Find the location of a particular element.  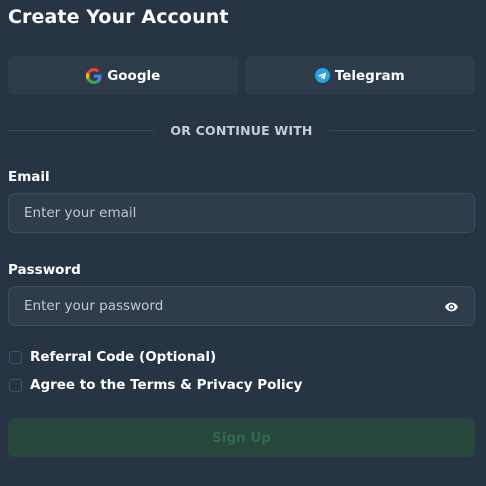

password-field is located at coordinates (224, 306).